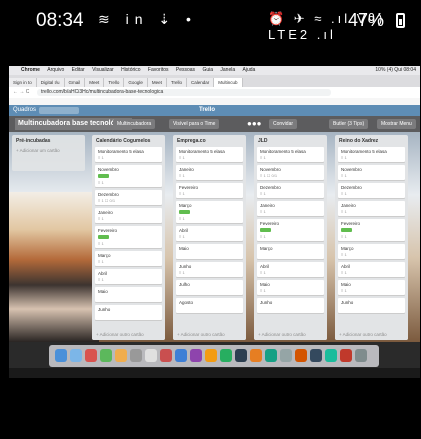  Describe the element at coordinates (136, 82) in the screenshot. I see `browser-tab: Google` at that location.